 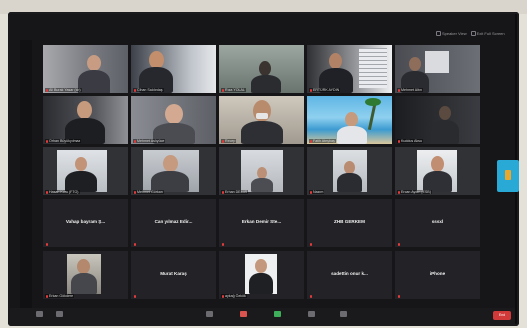 I want to click on participant-name: Kuddus Aksu, so click(x=410, y=141).